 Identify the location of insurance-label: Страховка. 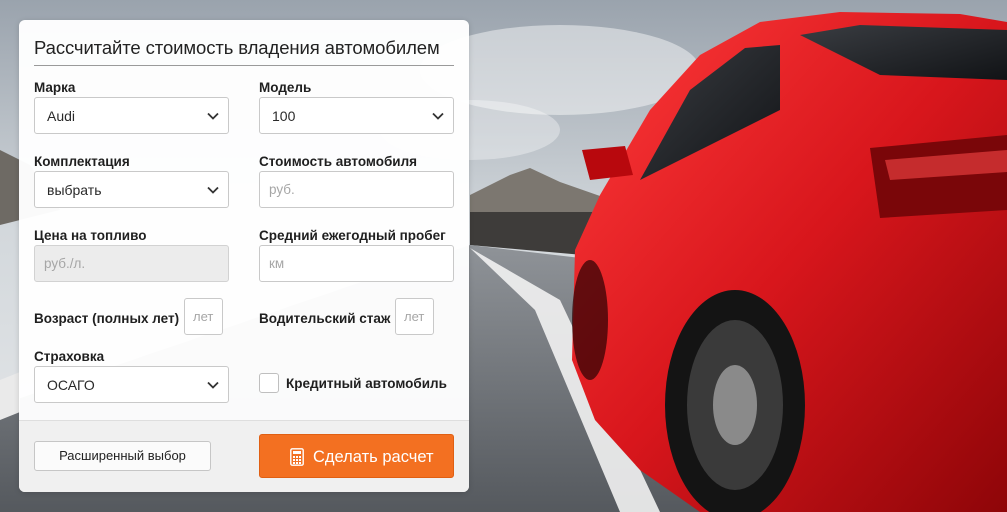
(69, 356).